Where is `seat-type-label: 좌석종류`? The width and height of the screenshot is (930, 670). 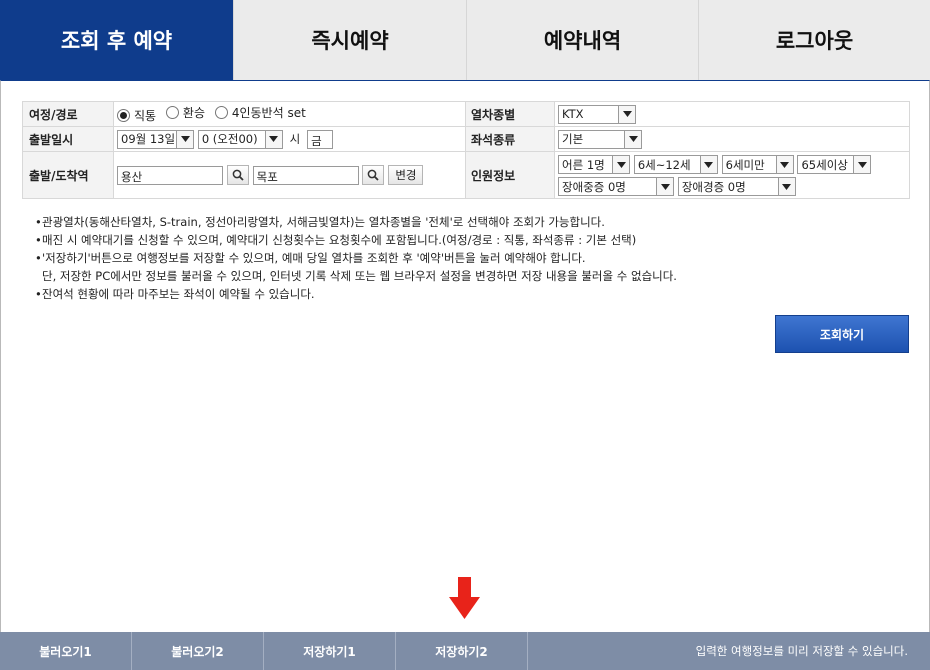
seat-type-label: 좌석종류 is located at coordinates (510, 139).